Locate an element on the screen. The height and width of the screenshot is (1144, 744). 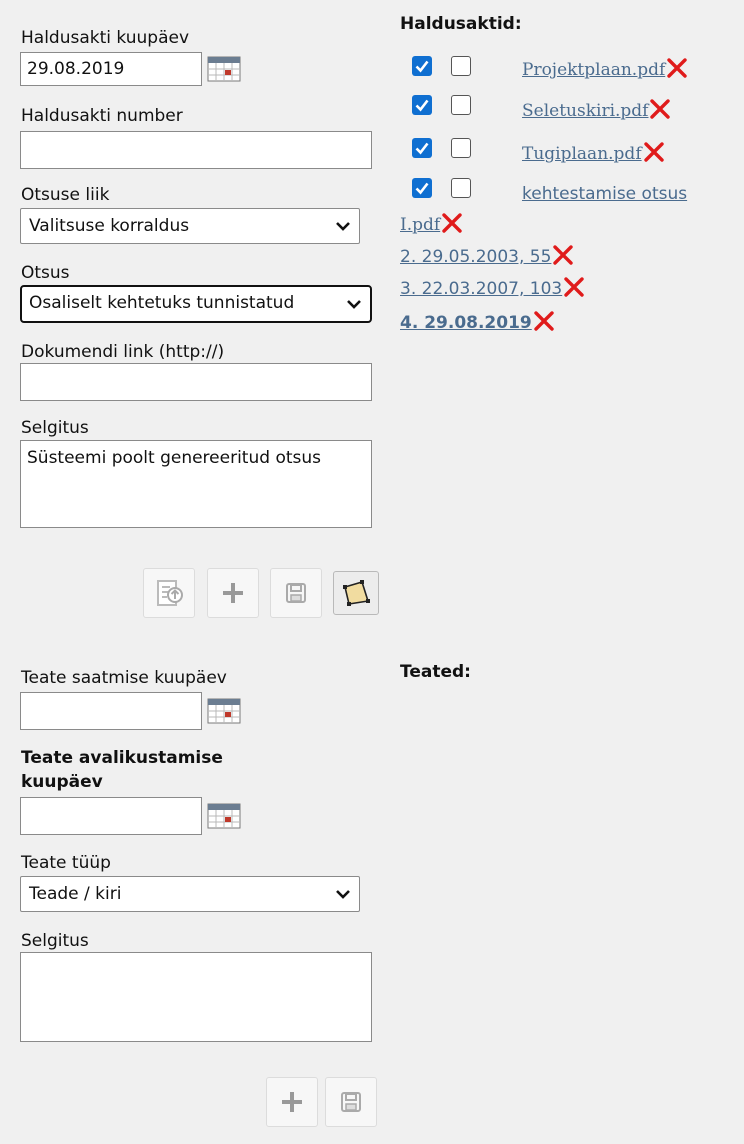
send-date-label: Teate saatmise kuupäev is located at coordinates (124, 678).